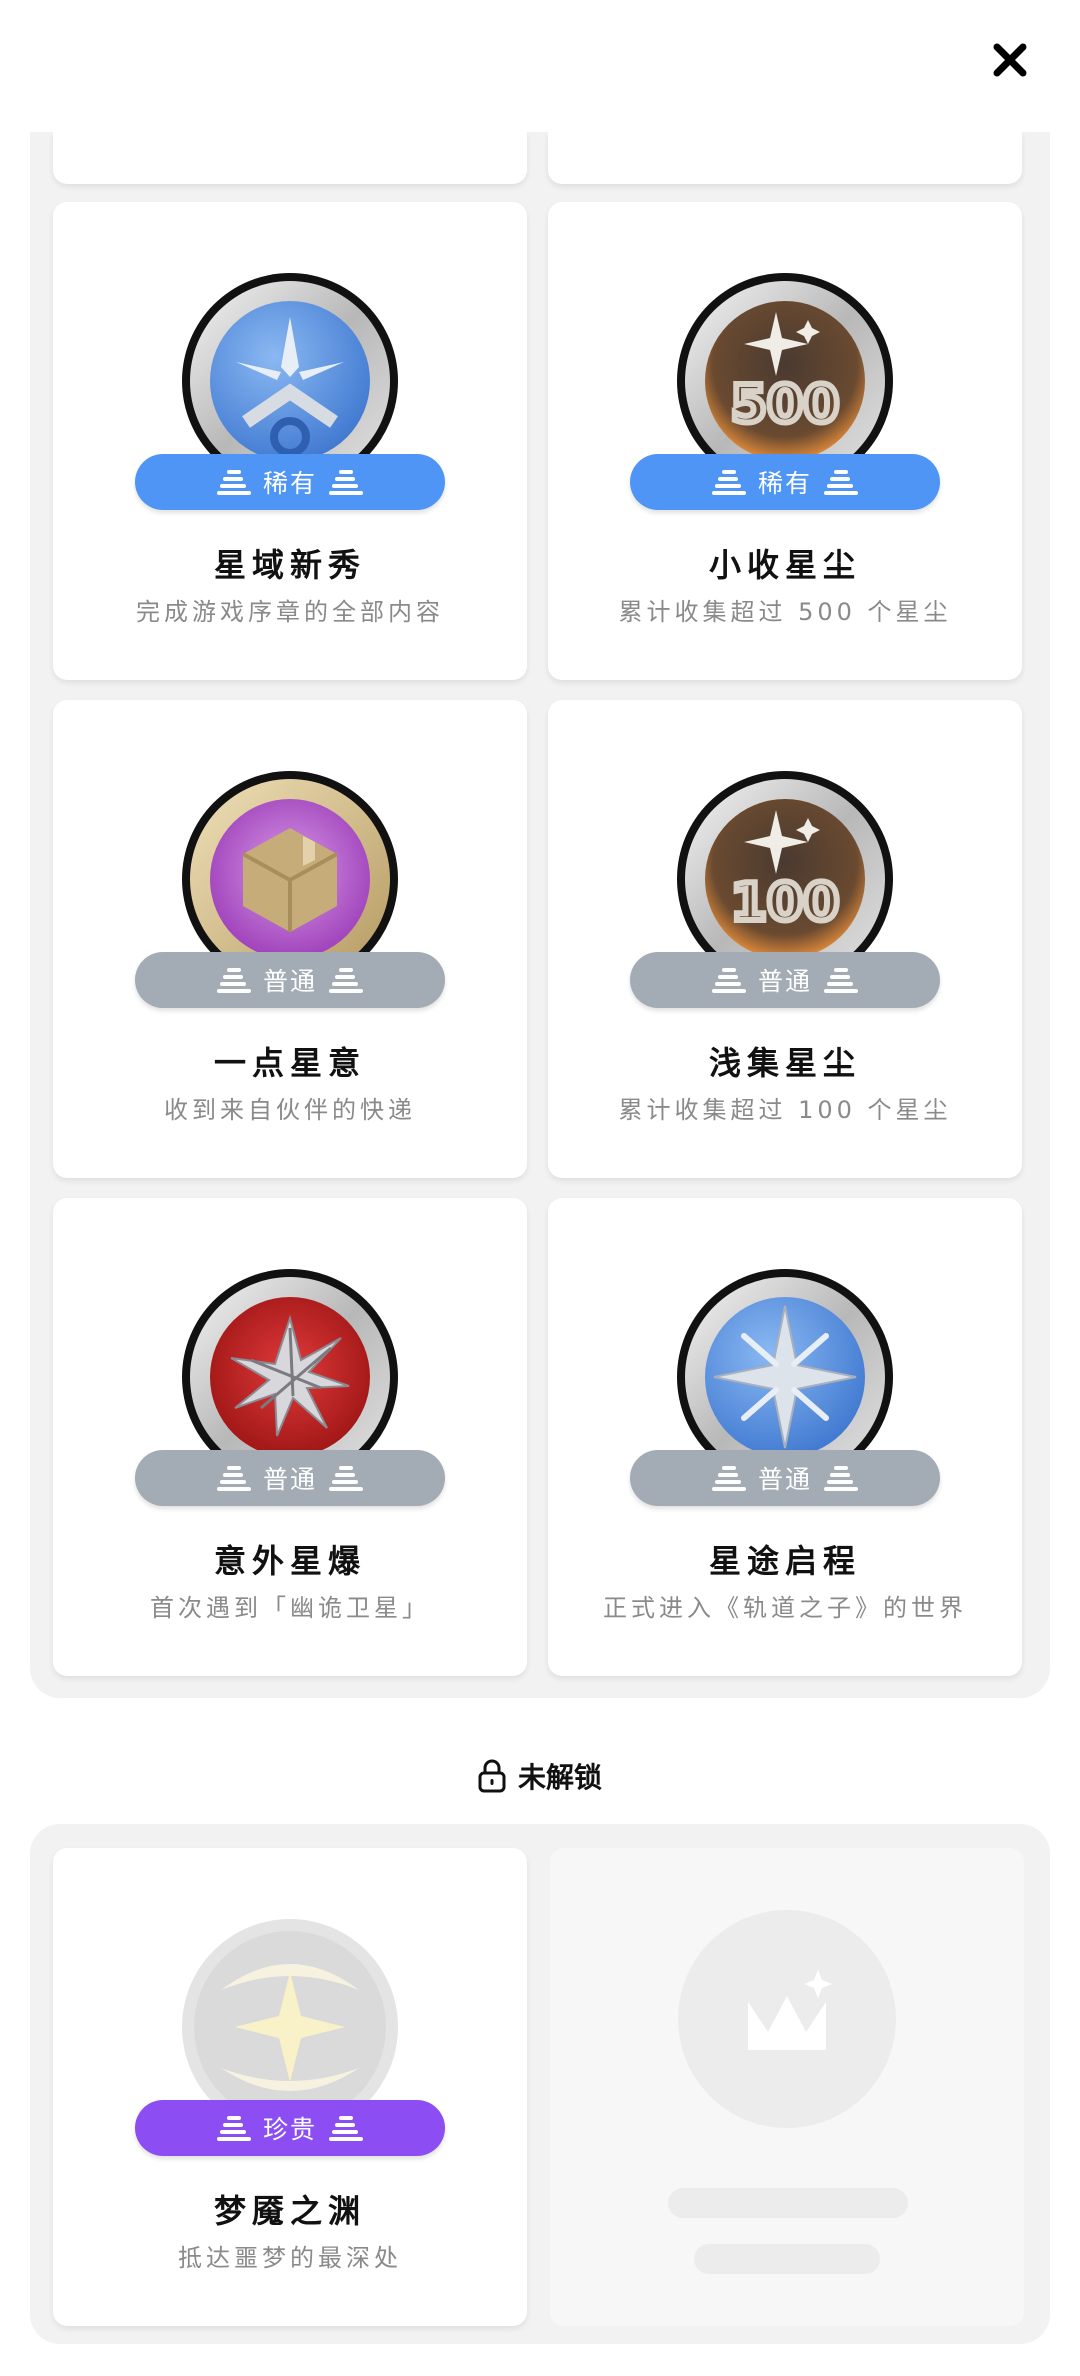 The image size is (1080, 2376). I want to click on badge-title: 星途启程, so click(784, 1561).